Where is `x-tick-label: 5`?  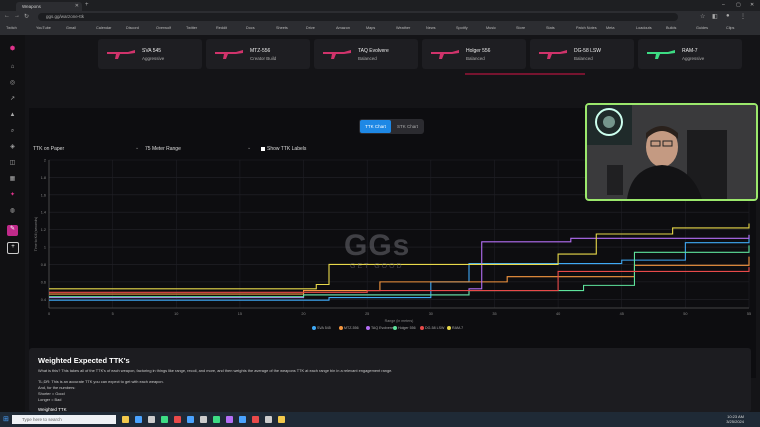
x-tick-label: 5 is located at coordinates (113, 314).